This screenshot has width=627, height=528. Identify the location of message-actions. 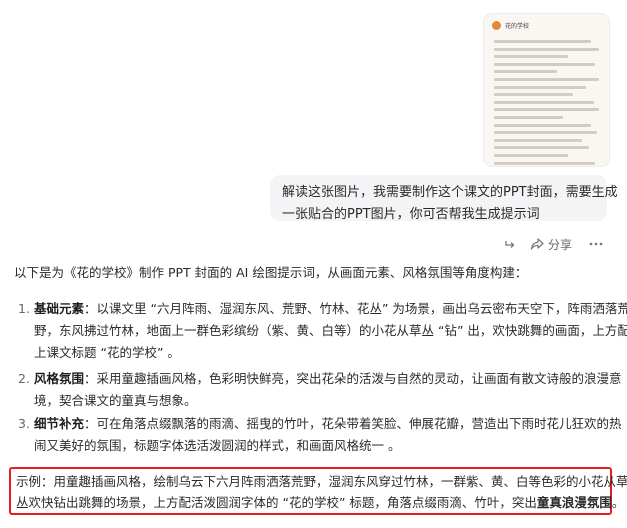
(510, 244).